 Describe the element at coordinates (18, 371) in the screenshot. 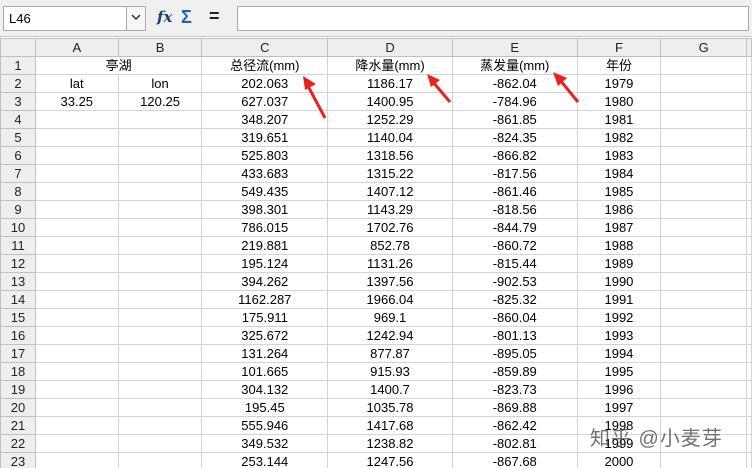

I see `row-header: 18` at that location.